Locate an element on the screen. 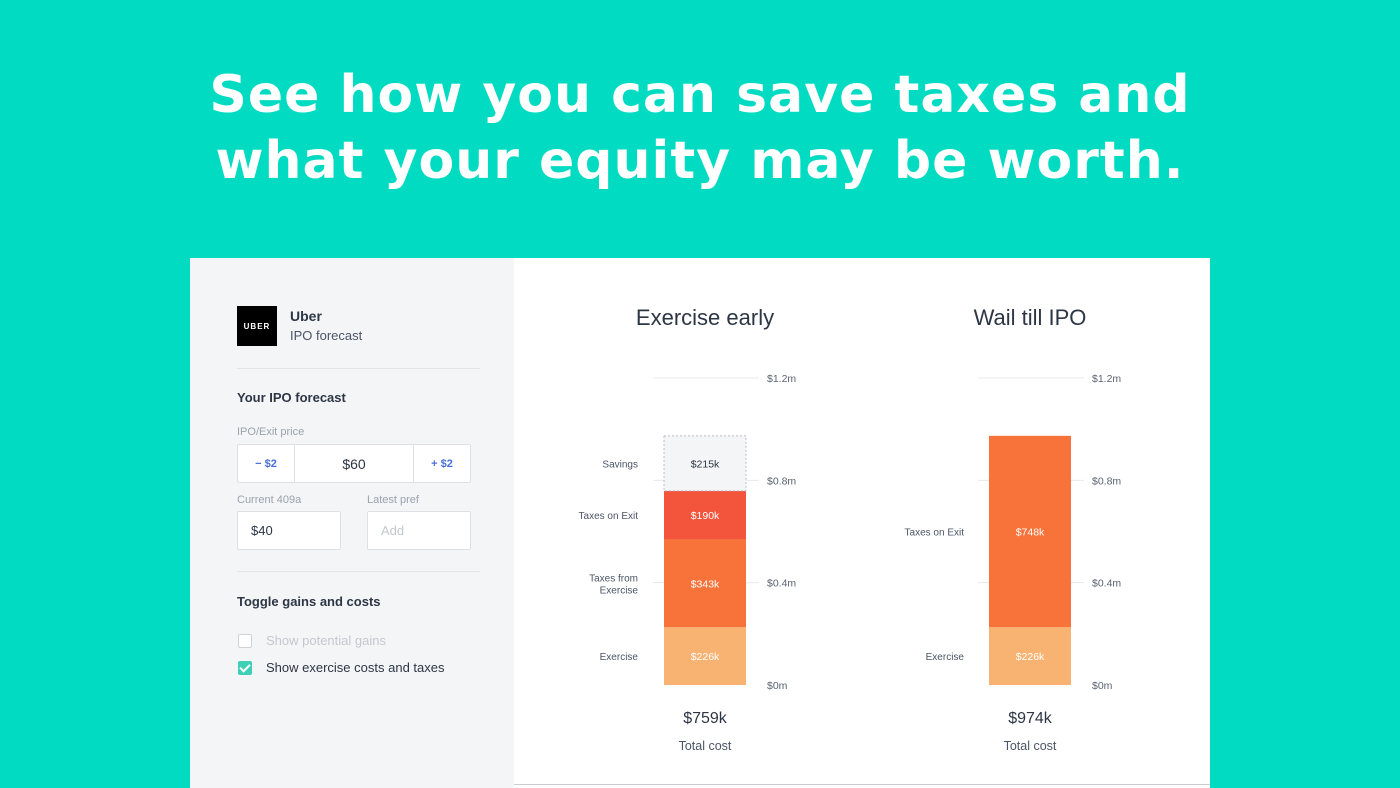  latest-pref-label: Latest pref is located at coordinates (393, 500).